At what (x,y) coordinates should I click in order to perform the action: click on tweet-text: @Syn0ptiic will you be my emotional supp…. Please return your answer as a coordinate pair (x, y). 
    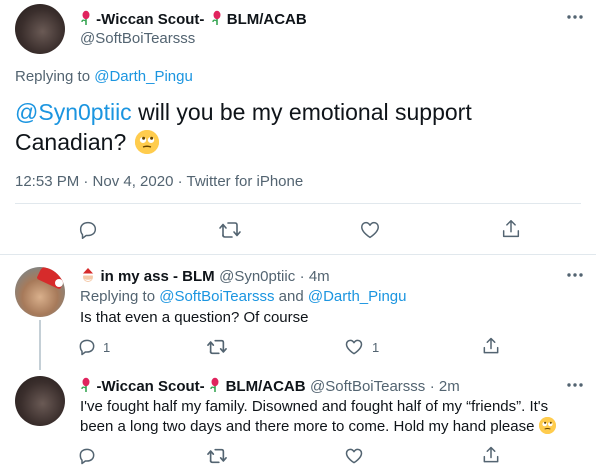
    Looking at the image, I should click on (243, 127).